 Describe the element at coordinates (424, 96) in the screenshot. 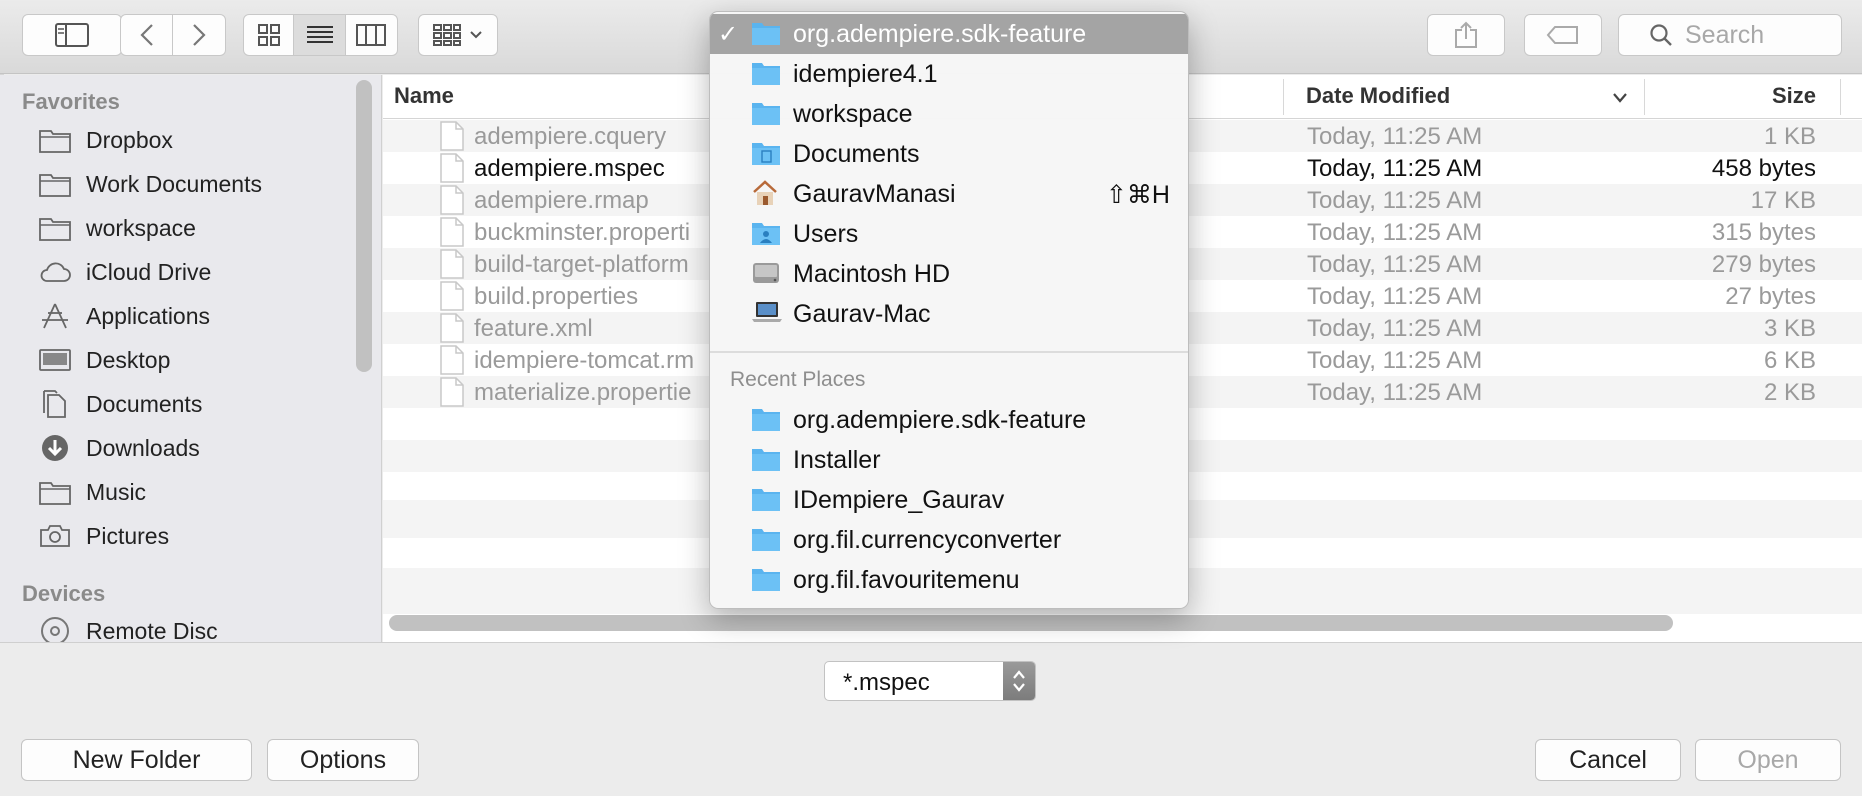

I see `column-header-name: Name` at that location.